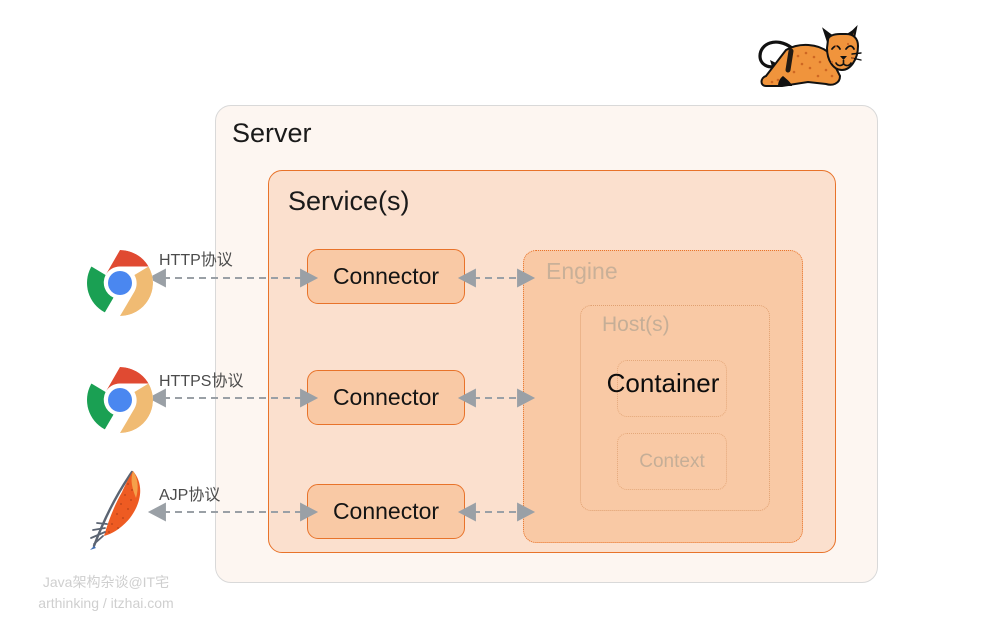  What do you see at coordinates (663, 383) in the screenshot?
I see `container-label: Container` at bounding box center [663, 383].